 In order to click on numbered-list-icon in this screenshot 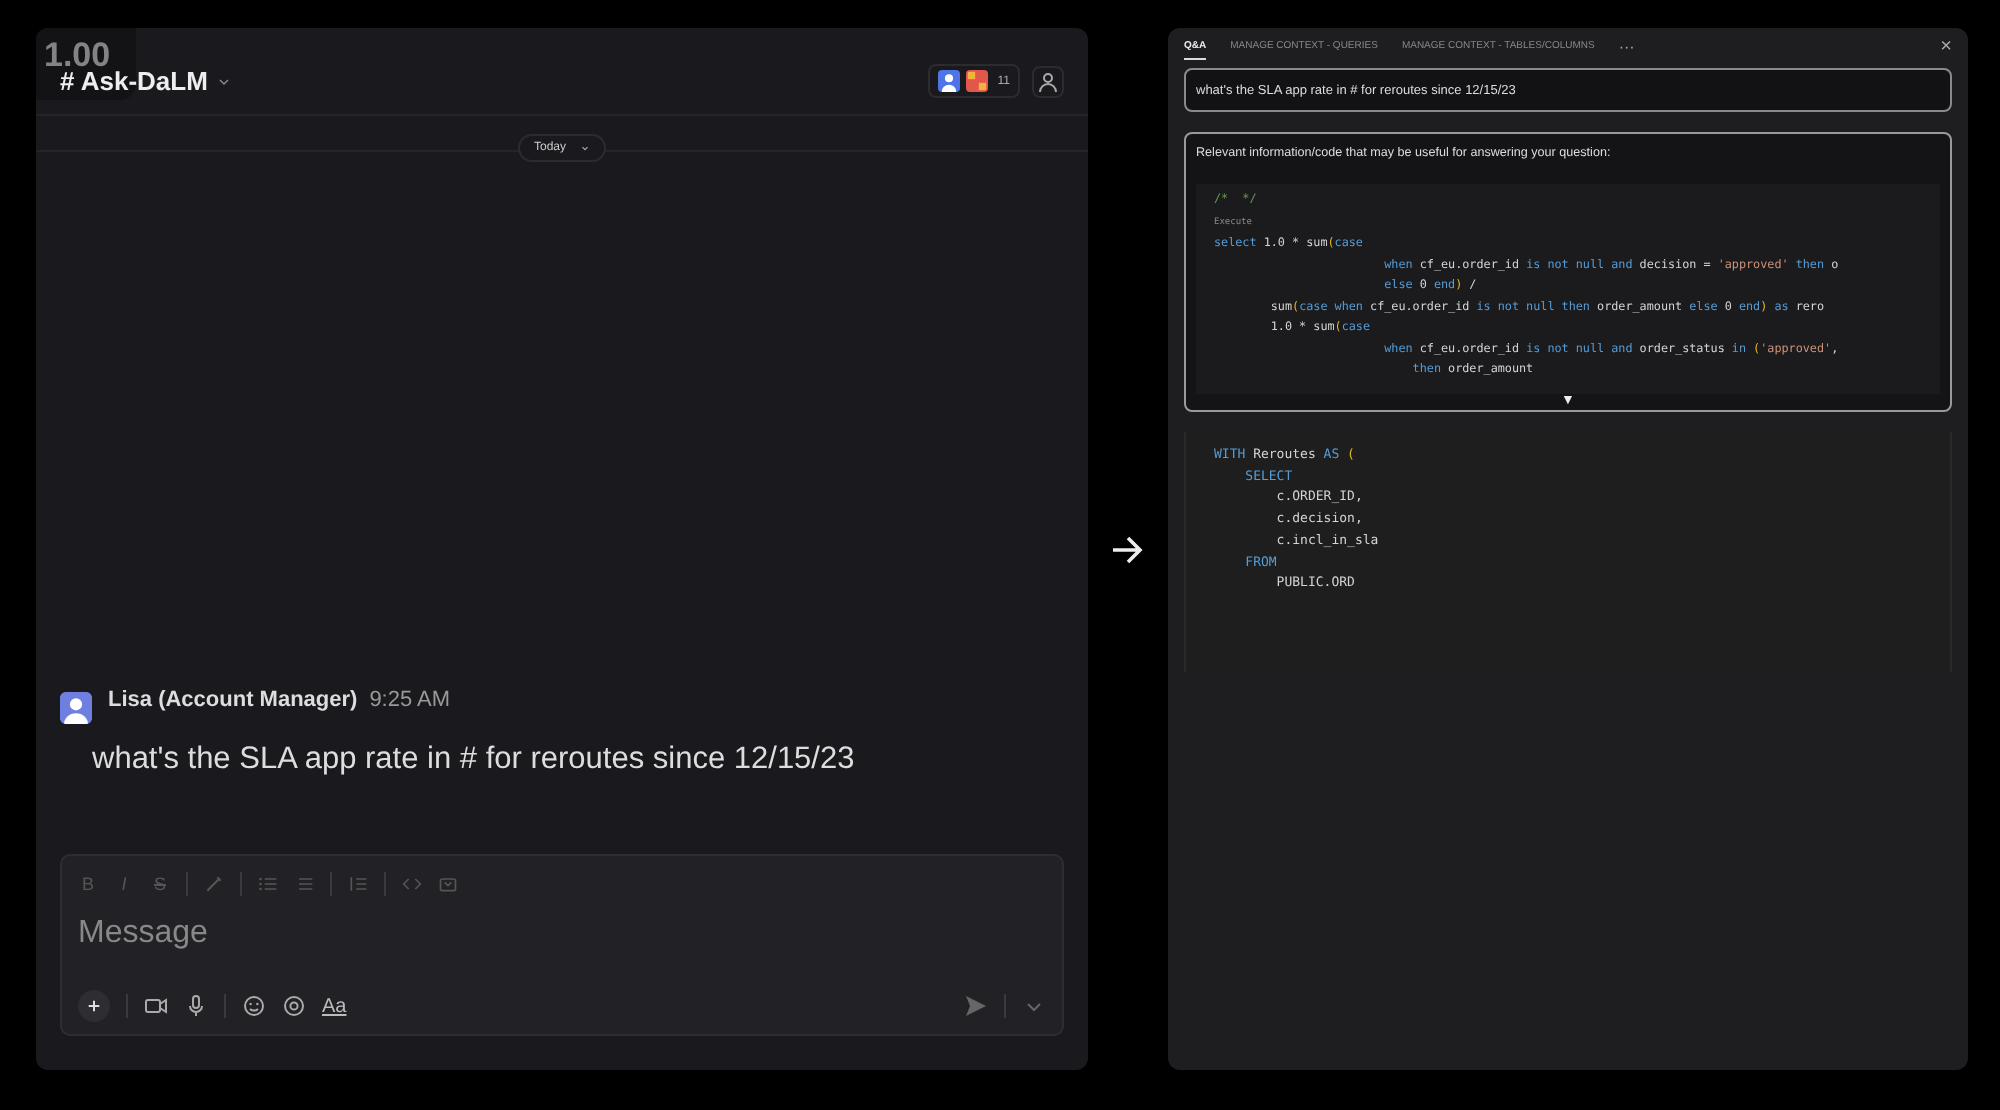, I will do `click(304, 884)`.